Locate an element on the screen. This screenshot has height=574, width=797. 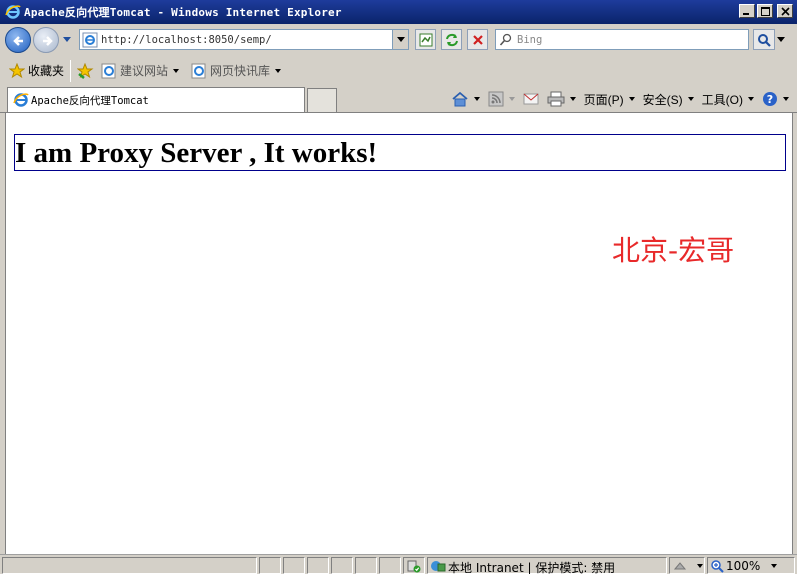
zoom-control: 100% is located at coordinates (751, 565).